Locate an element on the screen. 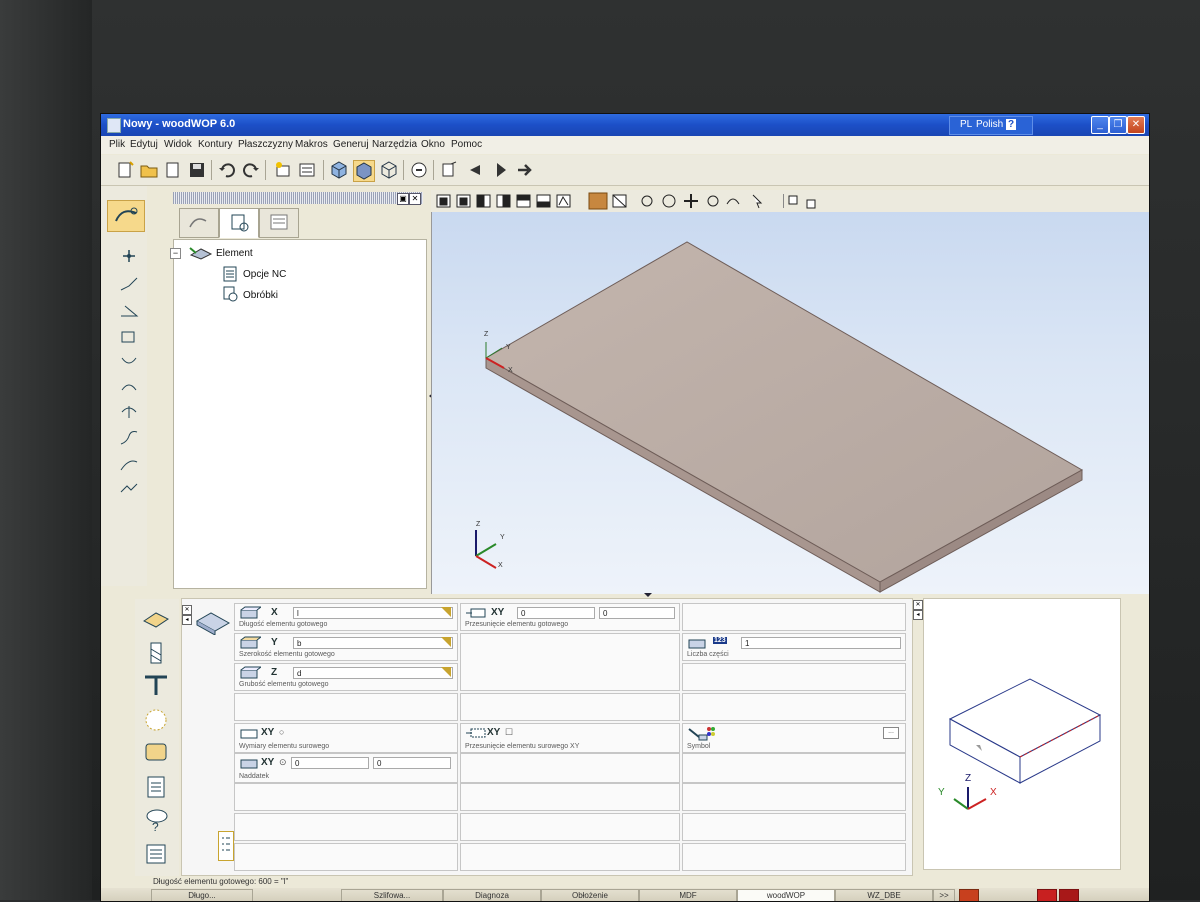  workpiece-props-icon is located at coordinates (213, 623).